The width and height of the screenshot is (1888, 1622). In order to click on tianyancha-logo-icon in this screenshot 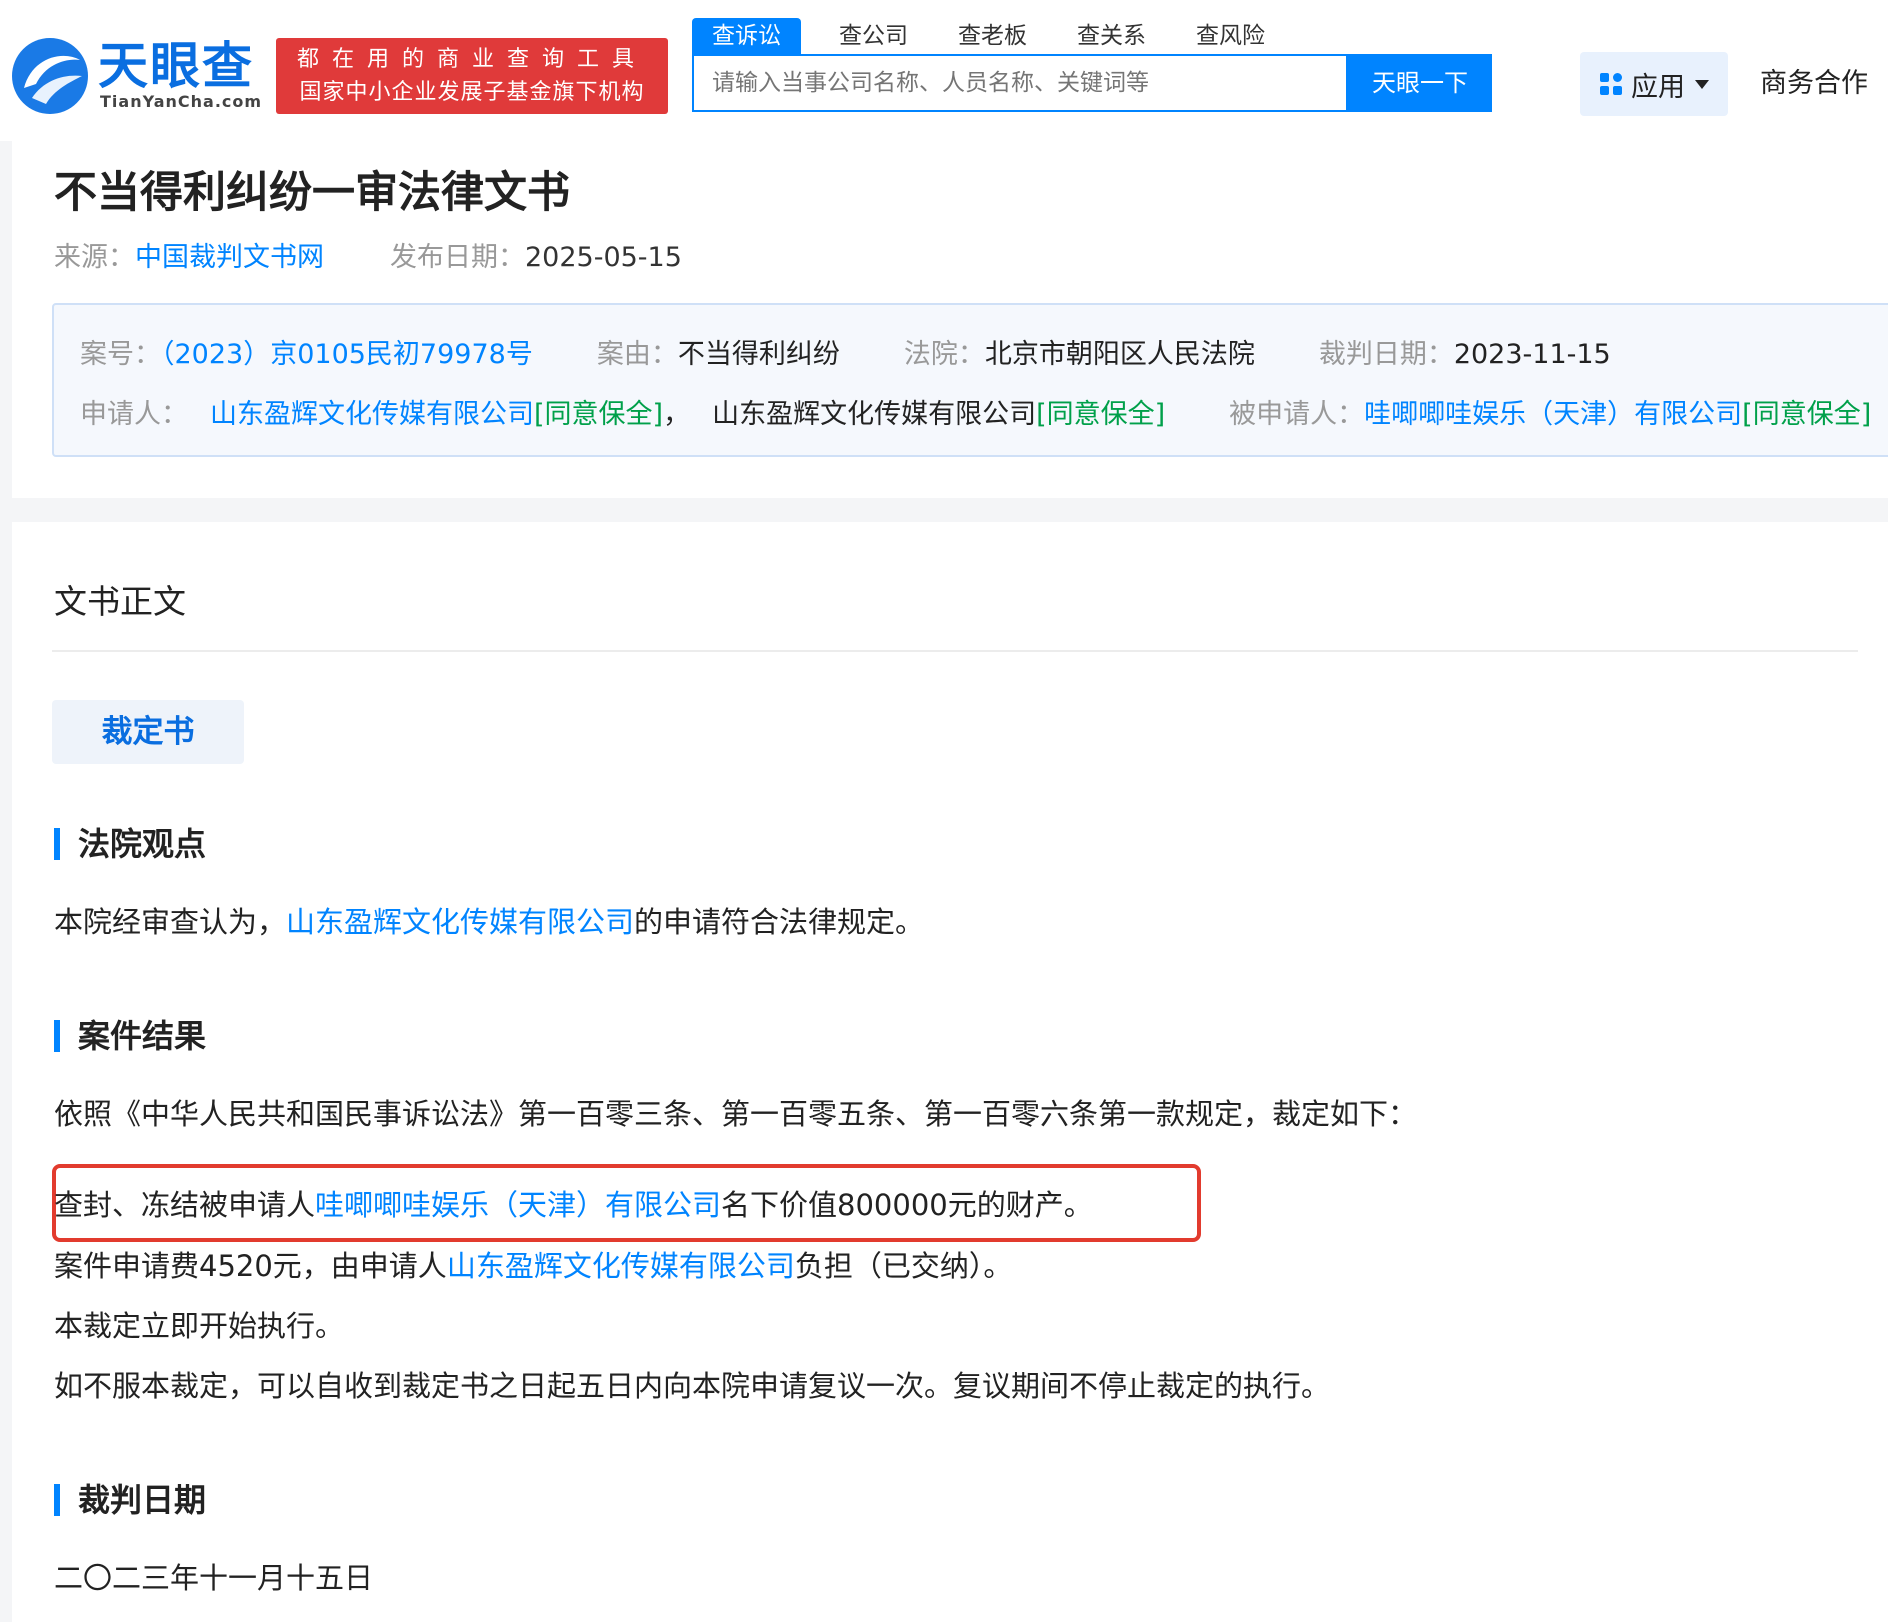, I will do `click(50, 76)`.